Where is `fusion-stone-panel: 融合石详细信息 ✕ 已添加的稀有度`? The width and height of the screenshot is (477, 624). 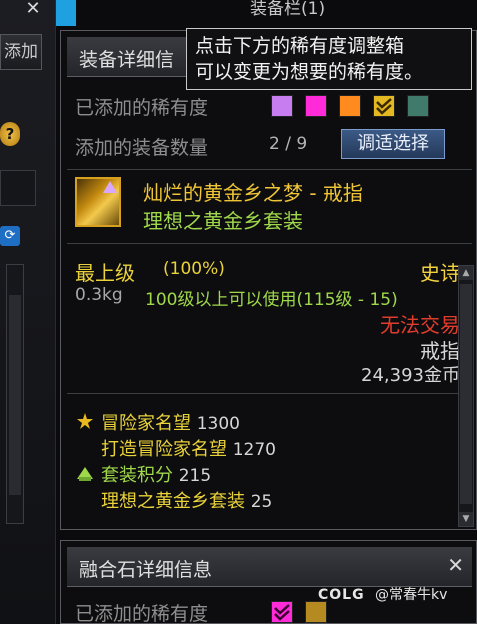 fusion-stone-panel: 融合石详细信息 ✕ 已添加的稀有度 is located at coordinates (268, 582).